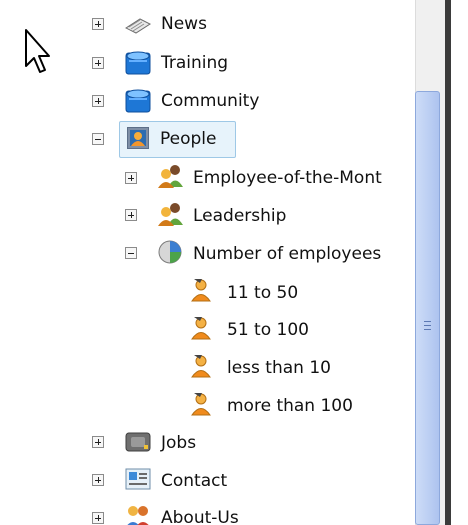  Describe the element at coordinates (138, 138) in the screenshot. I see `person-picture-icon` at that location.